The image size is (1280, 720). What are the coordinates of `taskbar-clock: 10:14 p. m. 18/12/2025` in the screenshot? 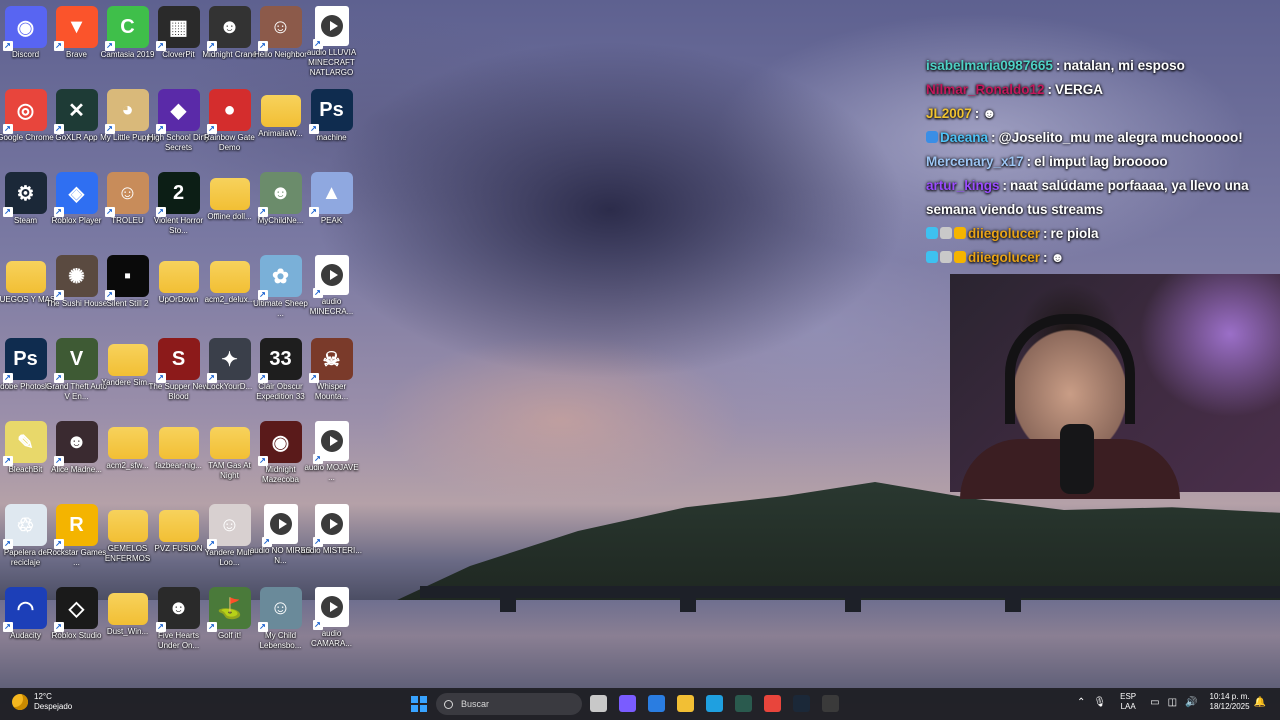 It's located at (1230, 702).